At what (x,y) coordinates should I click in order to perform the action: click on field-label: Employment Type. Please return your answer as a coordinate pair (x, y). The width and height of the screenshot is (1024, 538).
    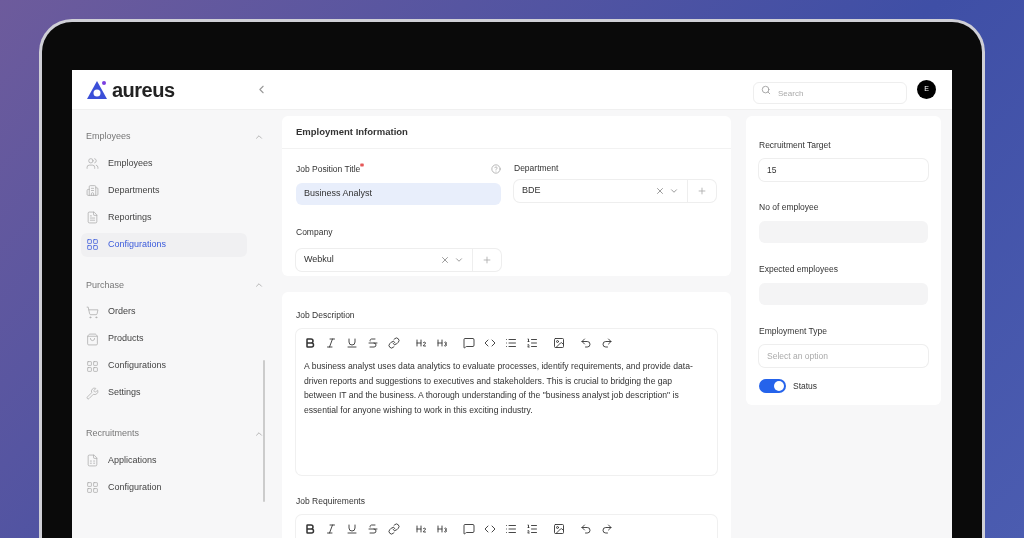
    Looking at the image, I should click on (793, 331).